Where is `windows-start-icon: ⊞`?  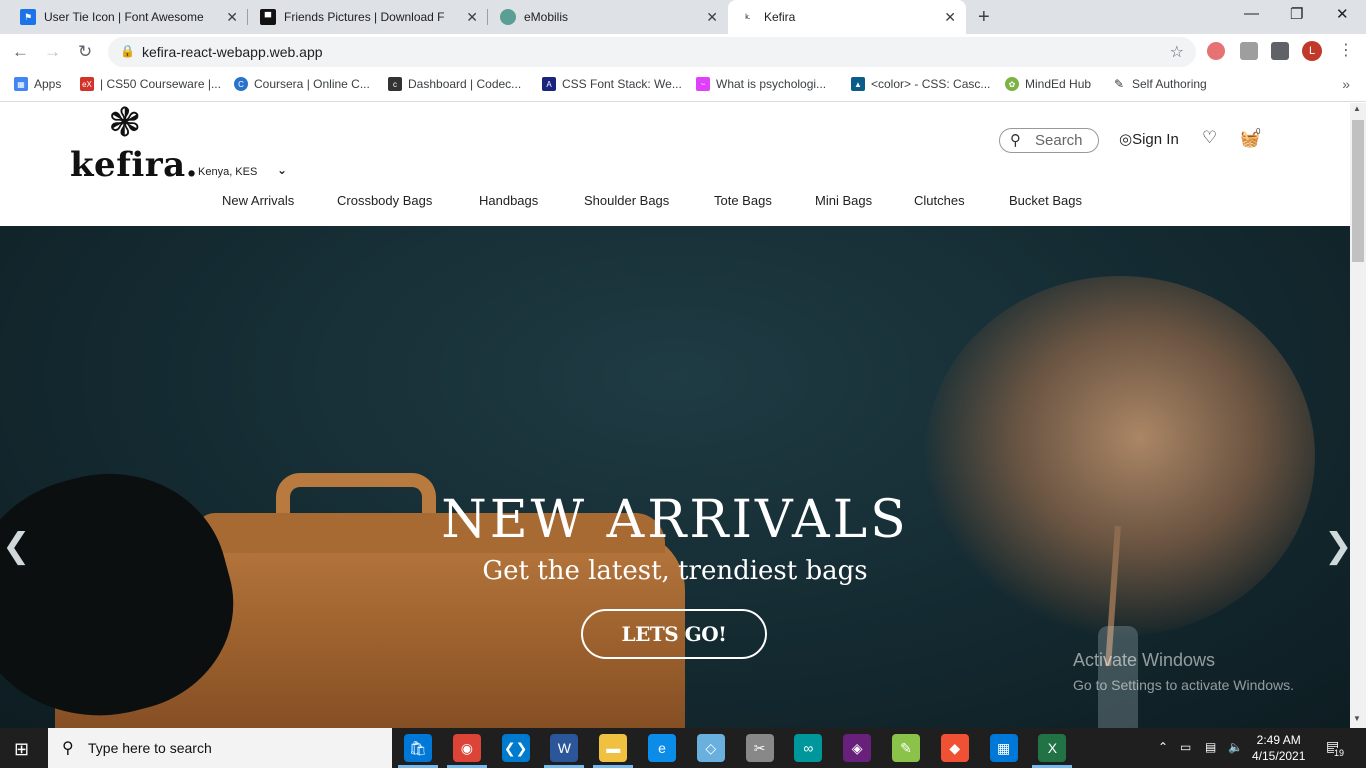 windows-start-icon: ⊞ is located at coordinates (21, 749).